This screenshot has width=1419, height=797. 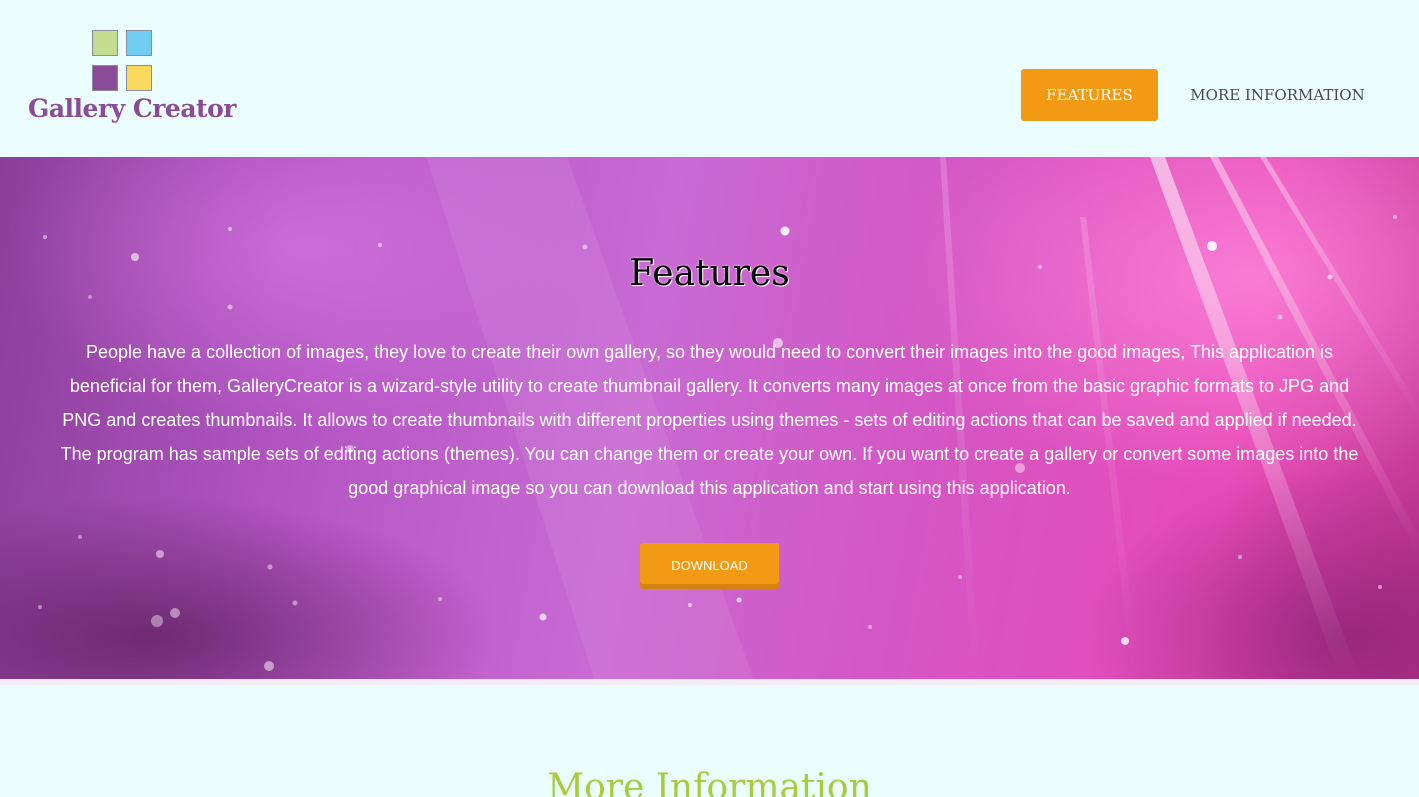 What do you see at coordinates (709, 566) in the screenshot?
I see `download-button: DOWNLOAD` at bounding box center [709, 566].